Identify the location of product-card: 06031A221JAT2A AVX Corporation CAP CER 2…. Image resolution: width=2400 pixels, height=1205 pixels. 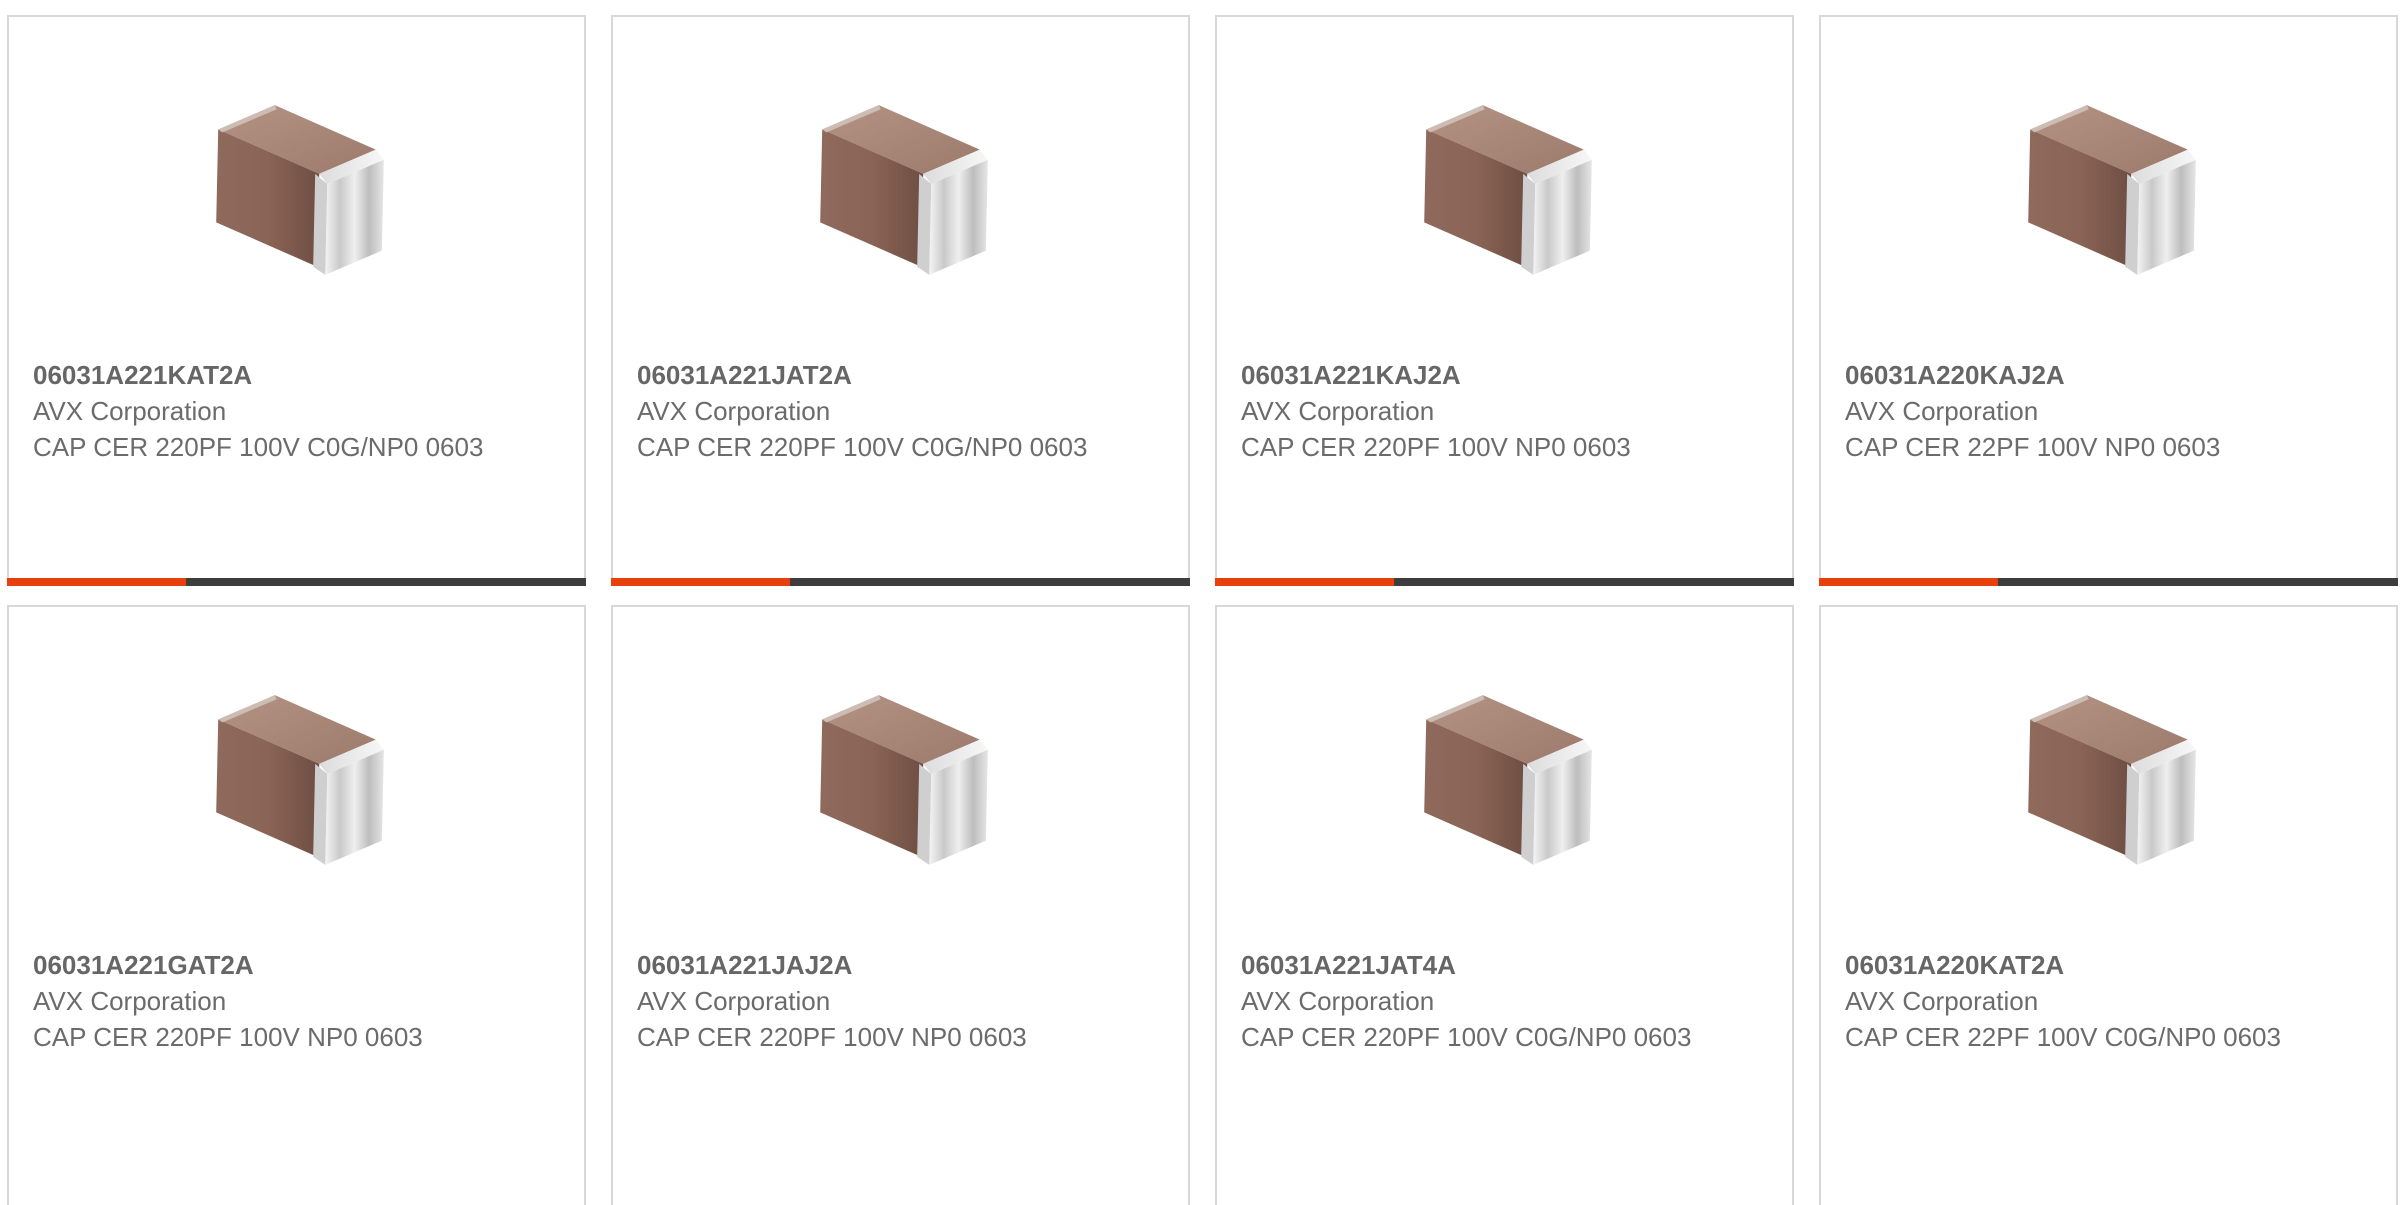
(900, 300).